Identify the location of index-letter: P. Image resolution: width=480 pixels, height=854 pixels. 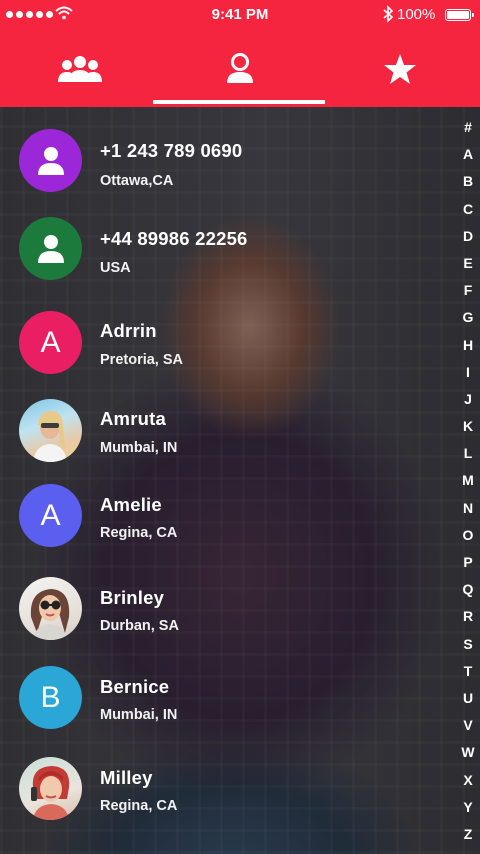
(467, 562).